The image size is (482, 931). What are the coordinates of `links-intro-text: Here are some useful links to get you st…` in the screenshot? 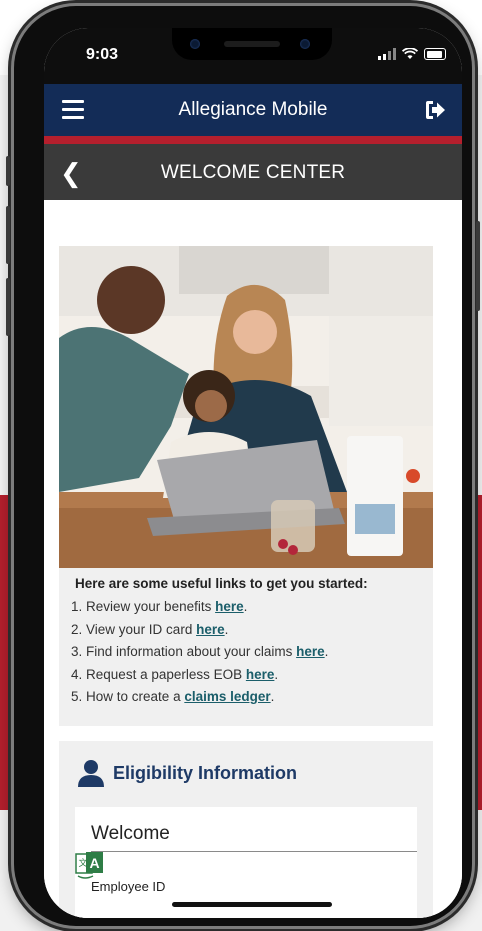 It's located at (221, 583).